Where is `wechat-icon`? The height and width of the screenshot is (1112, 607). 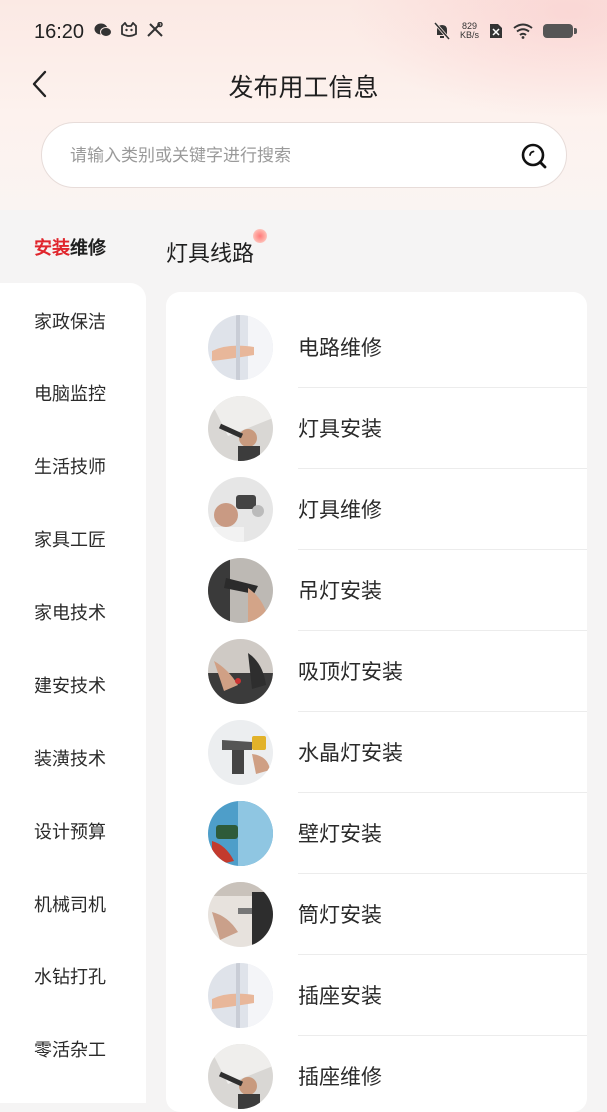
wechat-icon is located at coordinates (103, 30).